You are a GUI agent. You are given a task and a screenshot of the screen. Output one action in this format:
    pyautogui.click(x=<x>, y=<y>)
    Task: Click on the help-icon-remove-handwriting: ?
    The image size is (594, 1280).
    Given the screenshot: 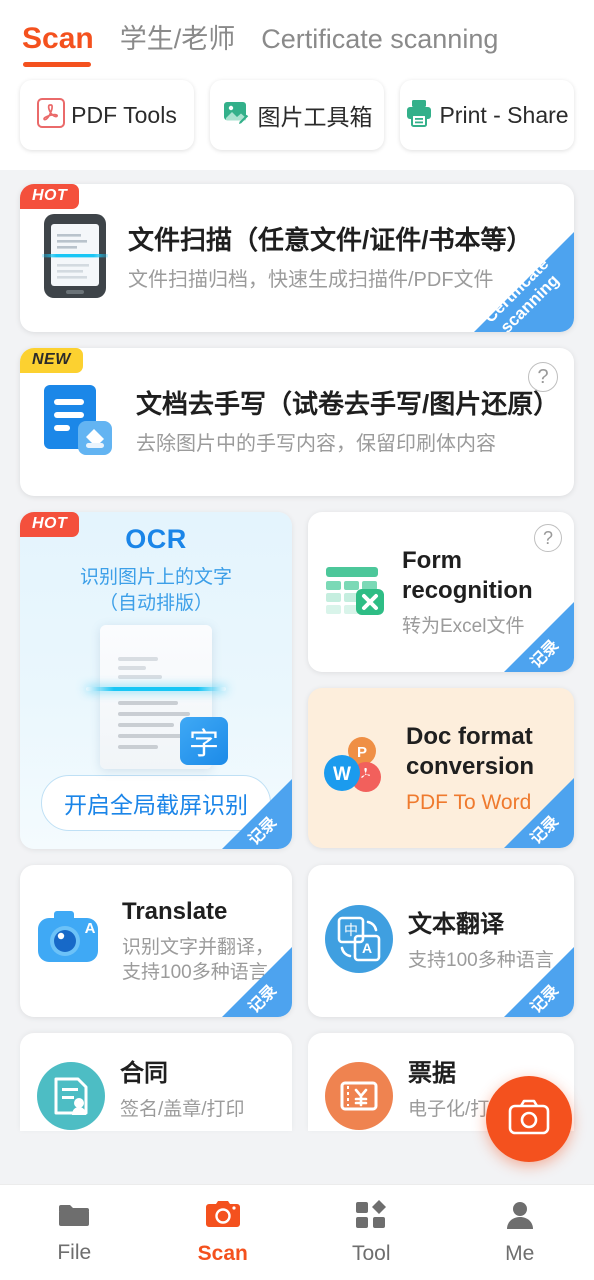 What is the action you would take?
    pyautogui.click(x=543, y=377)
    